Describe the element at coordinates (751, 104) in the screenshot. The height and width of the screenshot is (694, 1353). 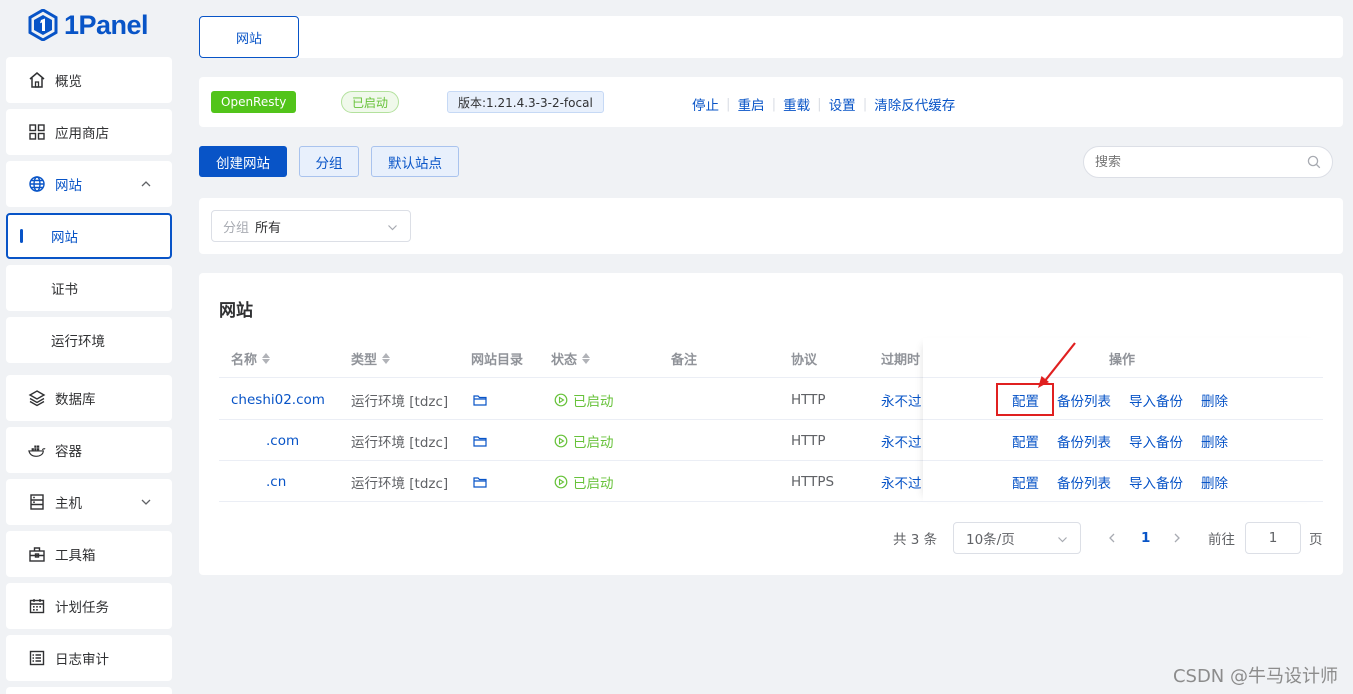
I see `restart-link: 重启` at that location.